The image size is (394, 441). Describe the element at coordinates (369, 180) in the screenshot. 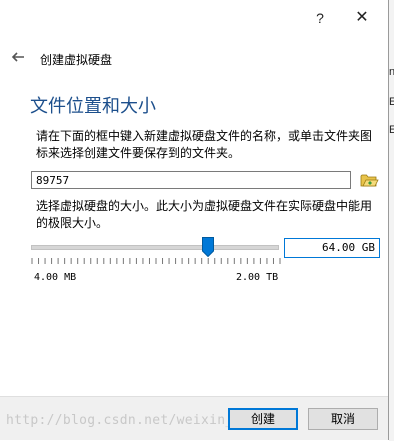

I see `folder-icon` at that location.